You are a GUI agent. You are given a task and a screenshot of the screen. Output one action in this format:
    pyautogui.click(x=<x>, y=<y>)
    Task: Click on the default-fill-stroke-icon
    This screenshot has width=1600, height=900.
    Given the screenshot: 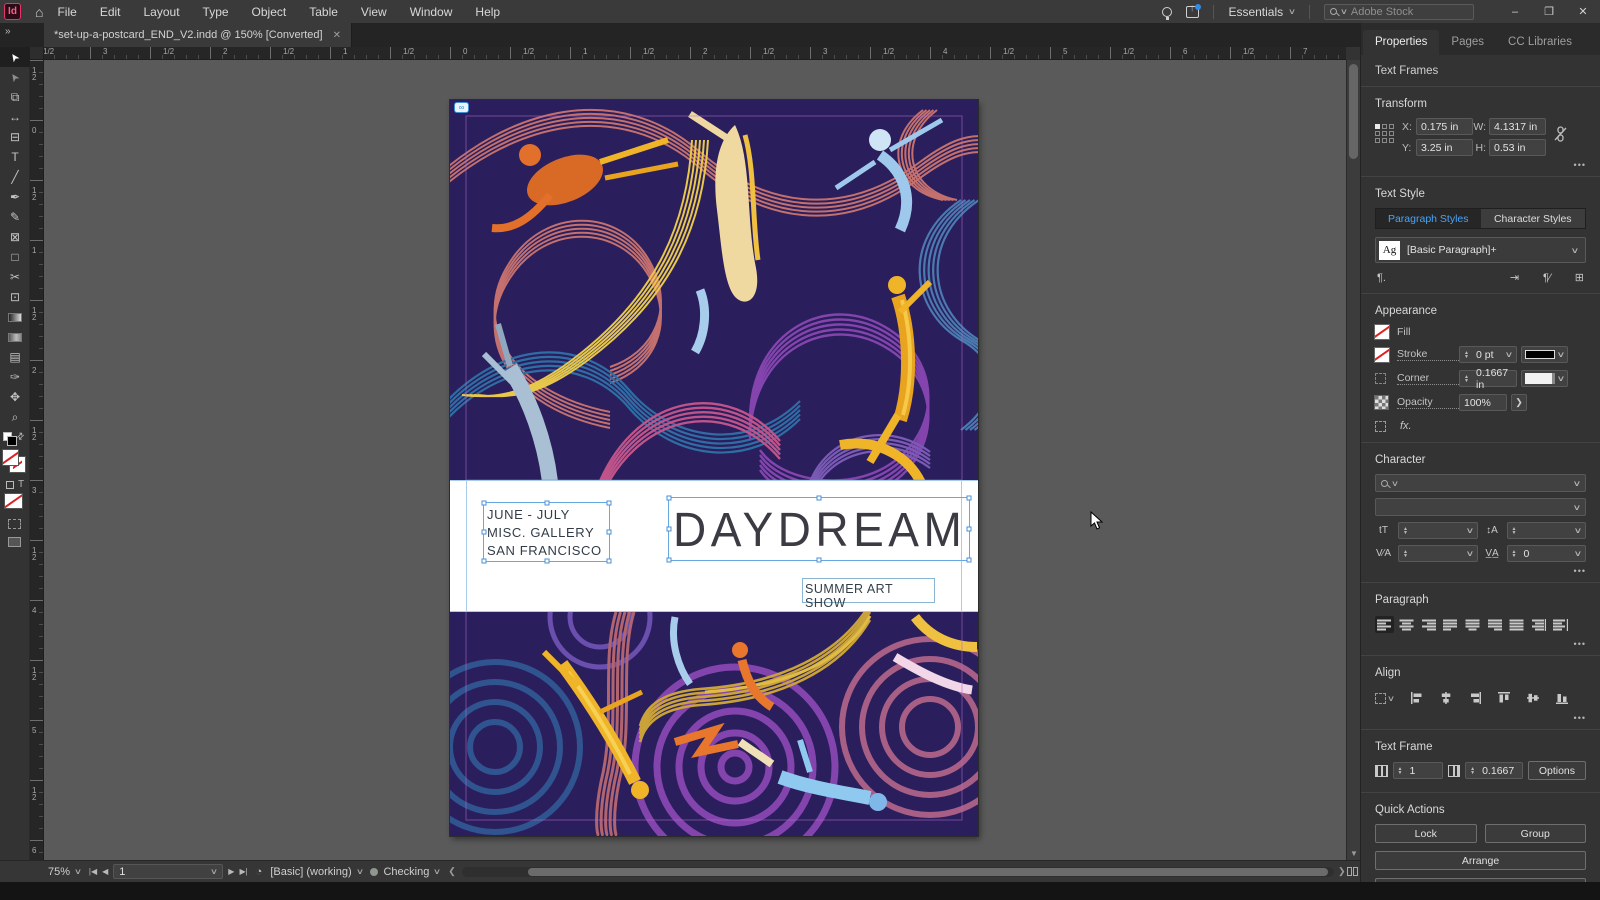 What is the action you would take?
    pyautogui.click(x=10, y=439)
    